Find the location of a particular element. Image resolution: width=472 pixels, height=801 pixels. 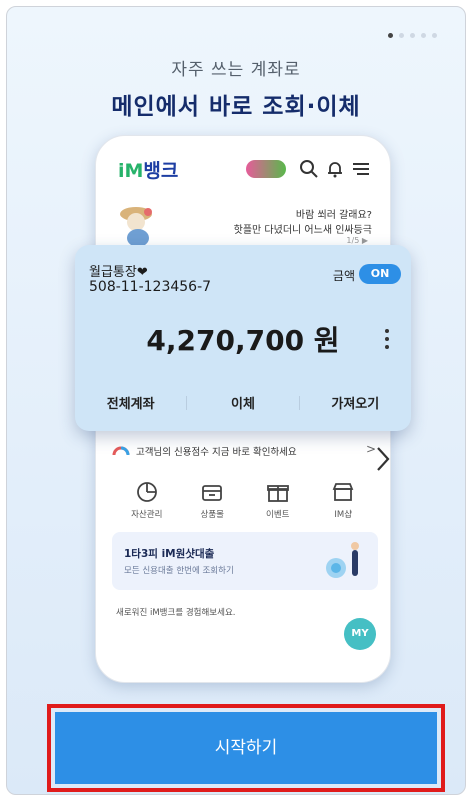

promo-line-2: 핫플만 다녔더니 어느새 인싸등극 is located at coordinates (302, 230).